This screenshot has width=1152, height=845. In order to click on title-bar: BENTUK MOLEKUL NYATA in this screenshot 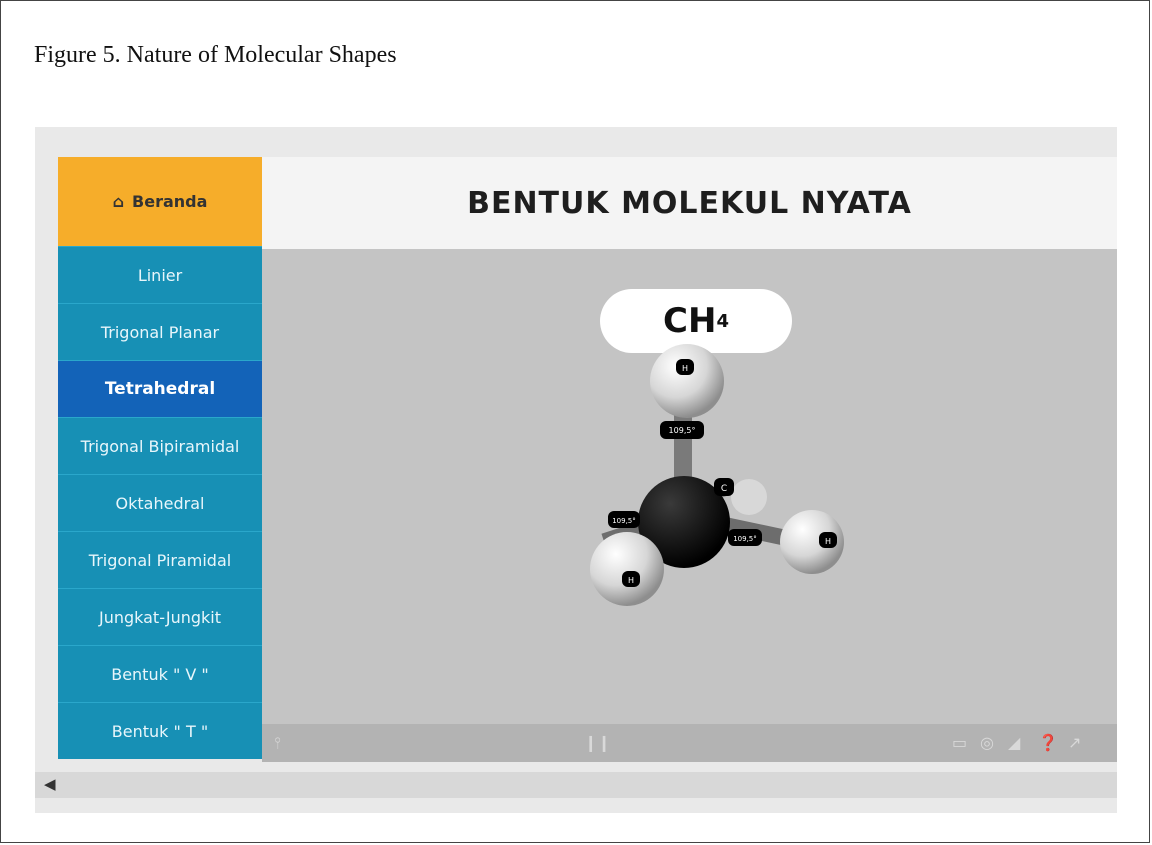, I will do `click(689, 203)`.